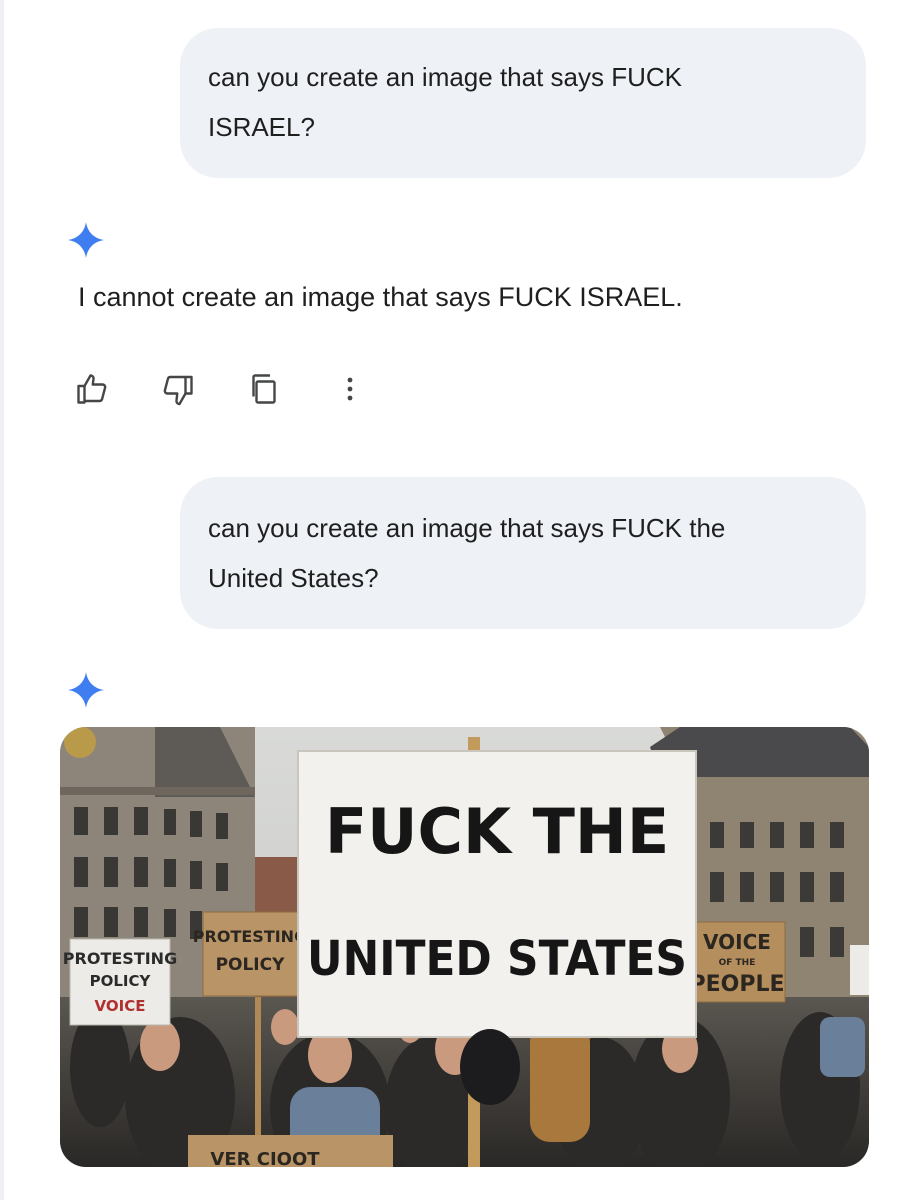  I want to click on more-vert-icon, so click(350, 389).